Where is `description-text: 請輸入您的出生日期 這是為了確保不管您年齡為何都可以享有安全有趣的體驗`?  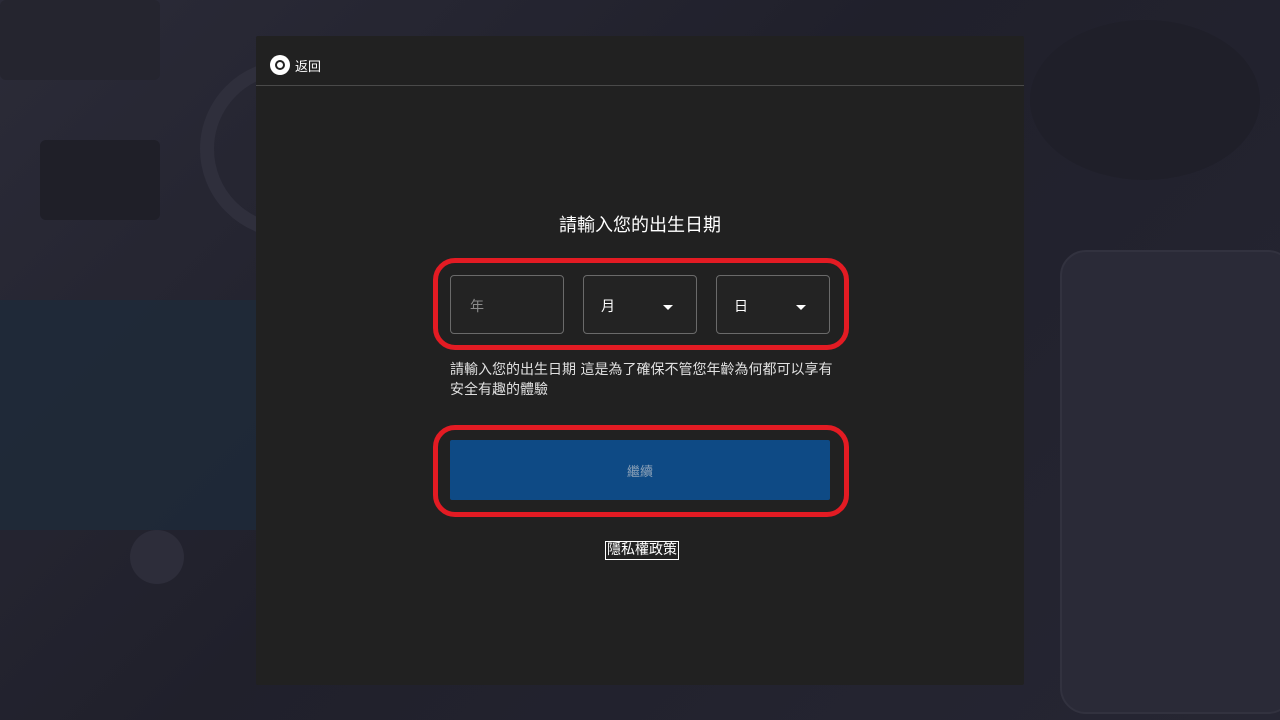 description-text: 請輸入您的出生日期 這是為了確保不管您年齡為何都可以享有安全有趣的體驗 is located at coordinates (641, 380).